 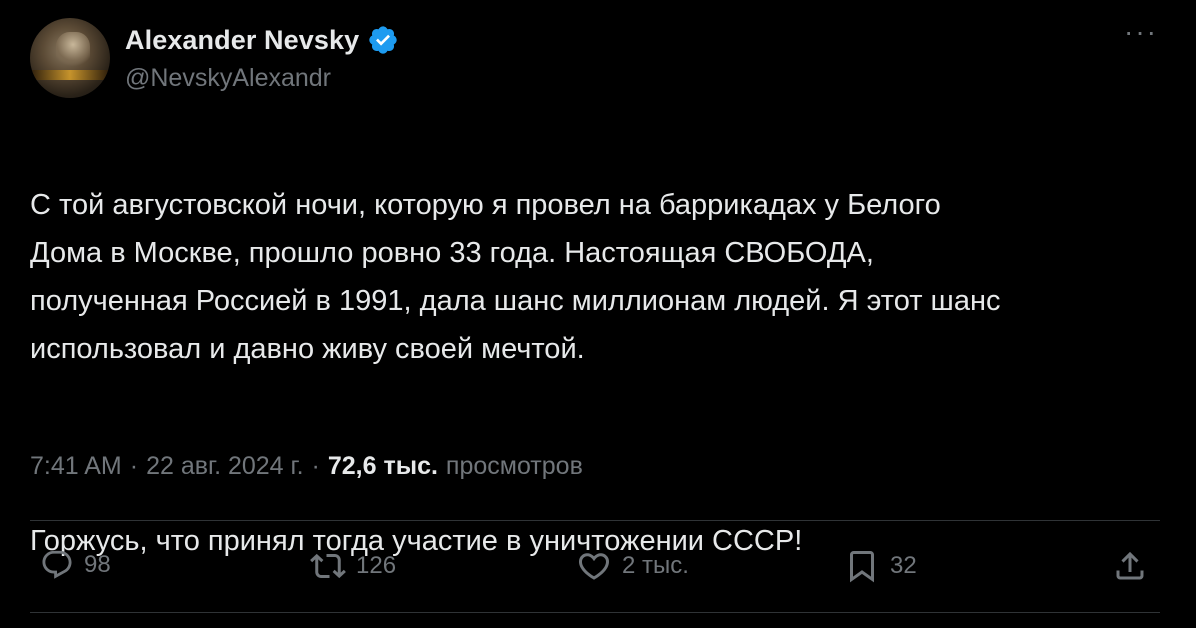 I want to click on bookmark-button: 32, so click(x=880, y=566).